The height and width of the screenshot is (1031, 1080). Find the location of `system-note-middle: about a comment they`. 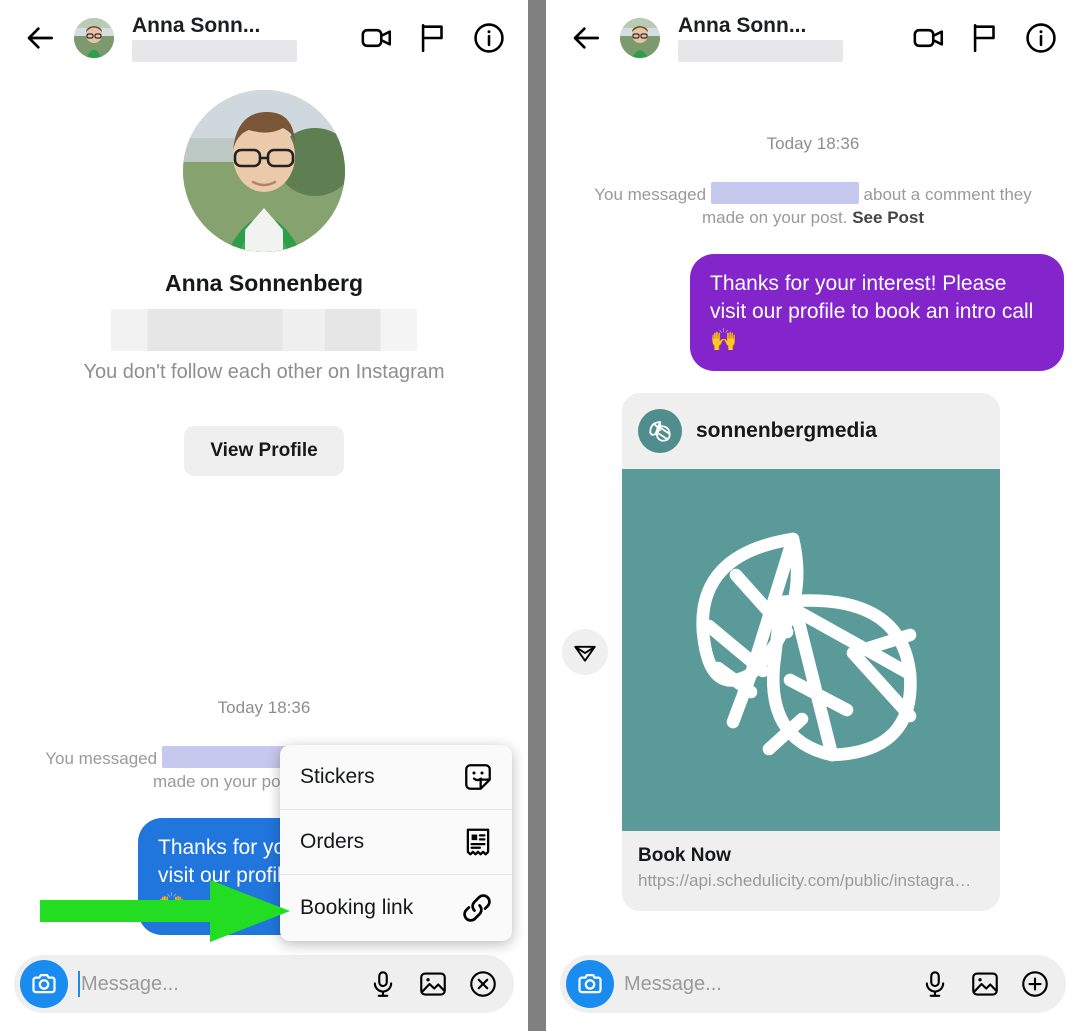

system-note-middle: about a comment they is located at coordinates (947, 194).